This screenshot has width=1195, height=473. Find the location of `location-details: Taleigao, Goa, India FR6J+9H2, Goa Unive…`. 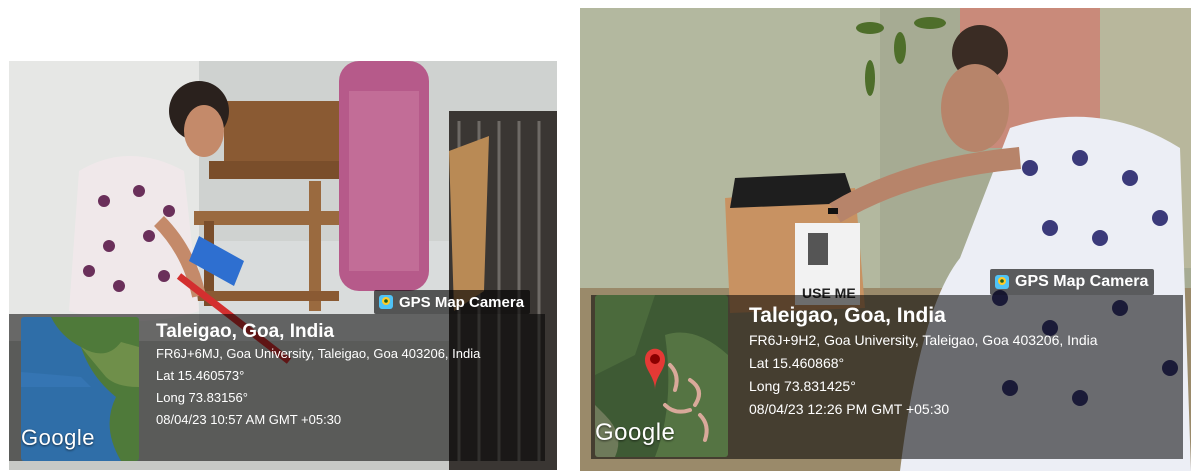

location-details: Taleigao, Goa, India FR6J+9H2, Goa Unive… is located at coordinates (923, 360).